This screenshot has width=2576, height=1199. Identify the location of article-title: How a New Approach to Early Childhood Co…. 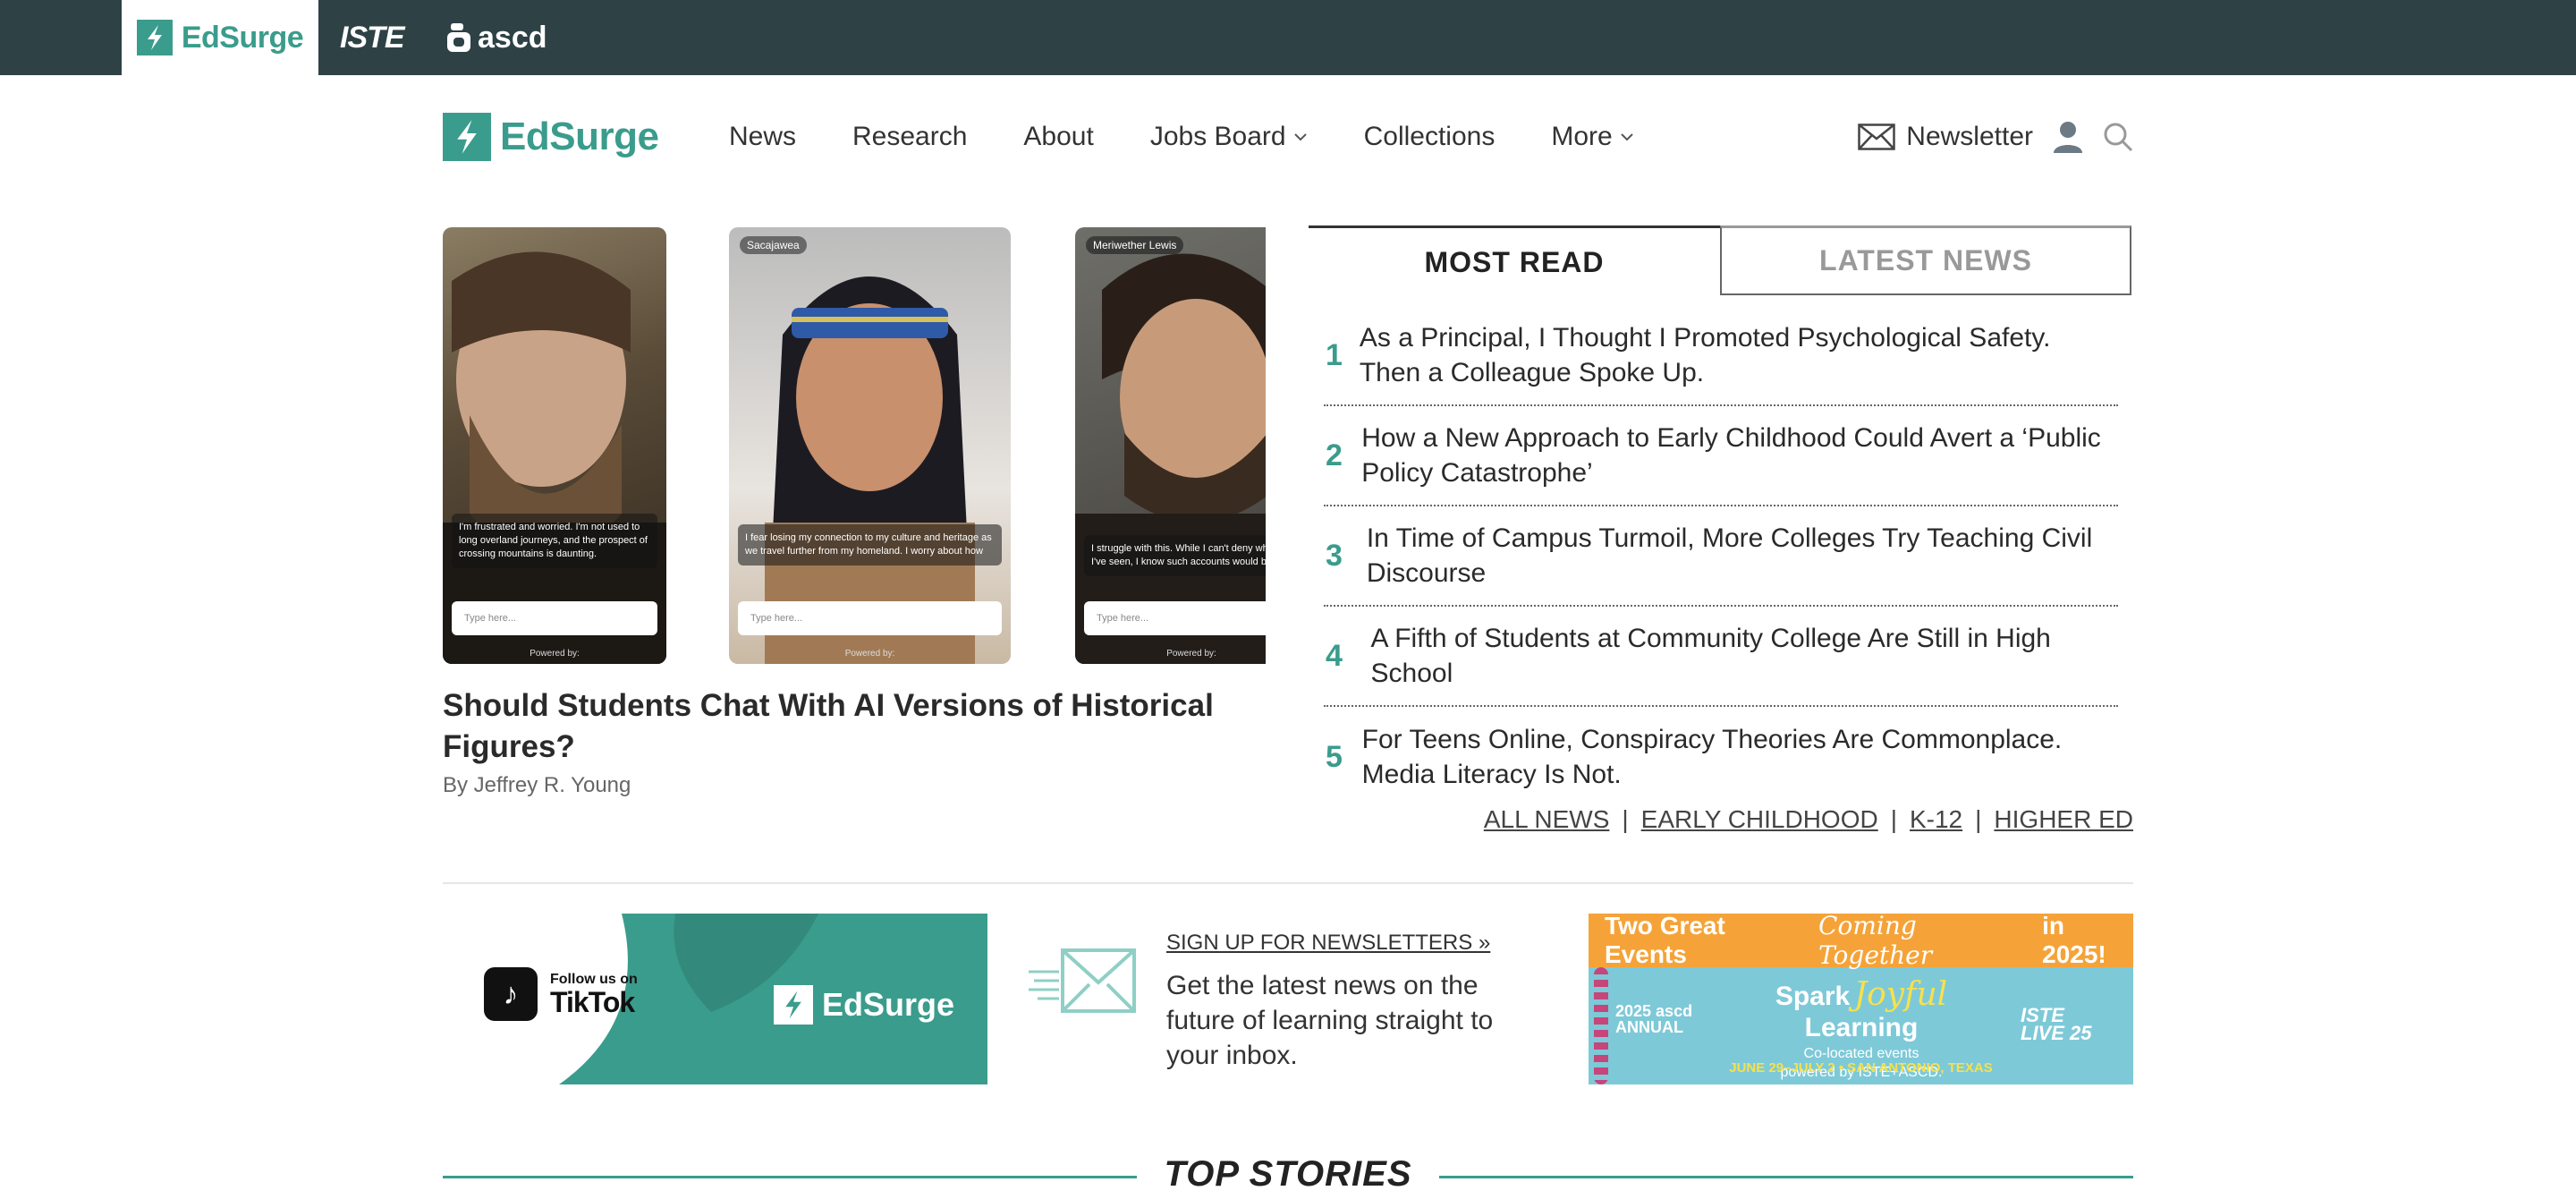
(1739, 455).